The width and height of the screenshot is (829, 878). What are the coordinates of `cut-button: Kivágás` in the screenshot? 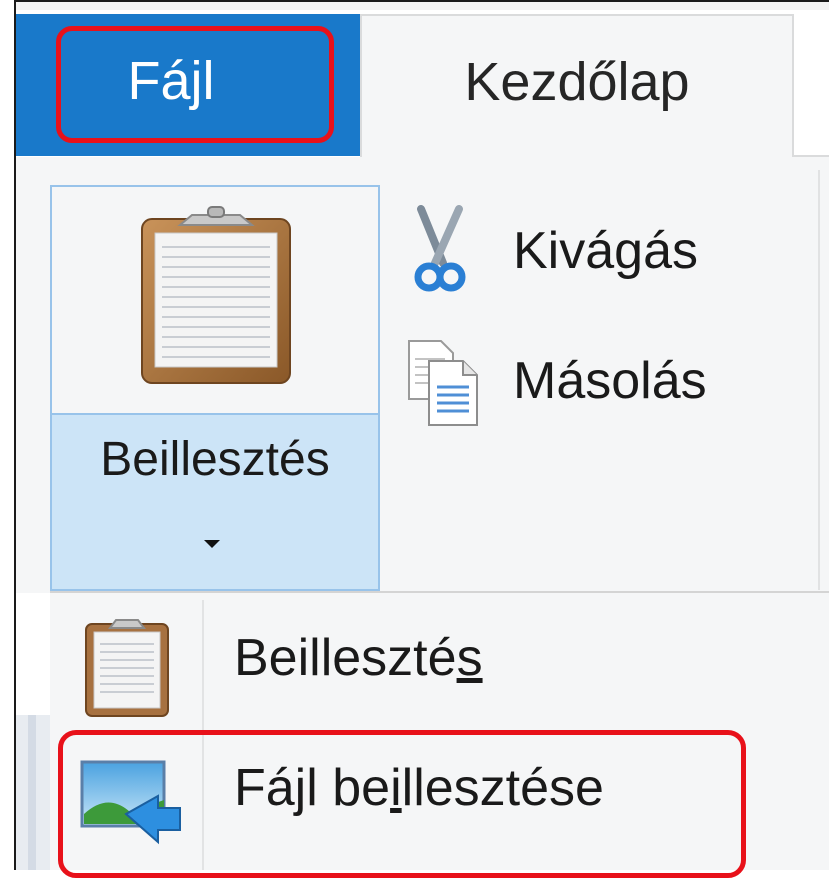 It's located at (595, 251).